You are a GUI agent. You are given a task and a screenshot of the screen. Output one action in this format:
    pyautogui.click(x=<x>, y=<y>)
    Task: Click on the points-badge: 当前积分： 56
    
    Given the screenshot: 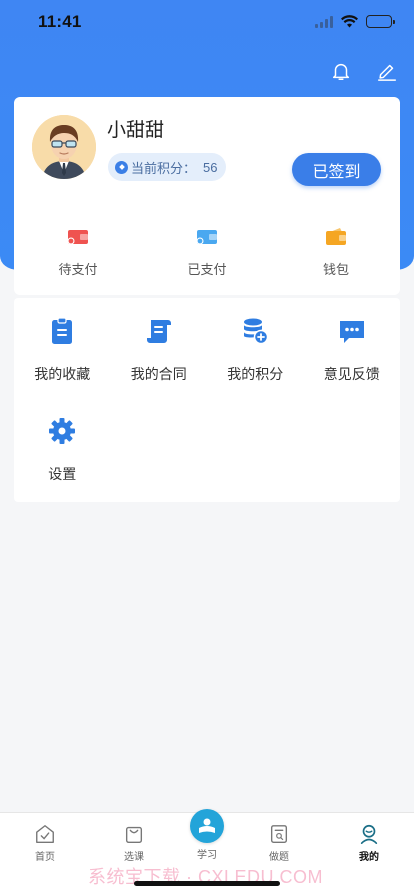 What is the action you would take?
    pyautogui.click(x=167, y=167)
    